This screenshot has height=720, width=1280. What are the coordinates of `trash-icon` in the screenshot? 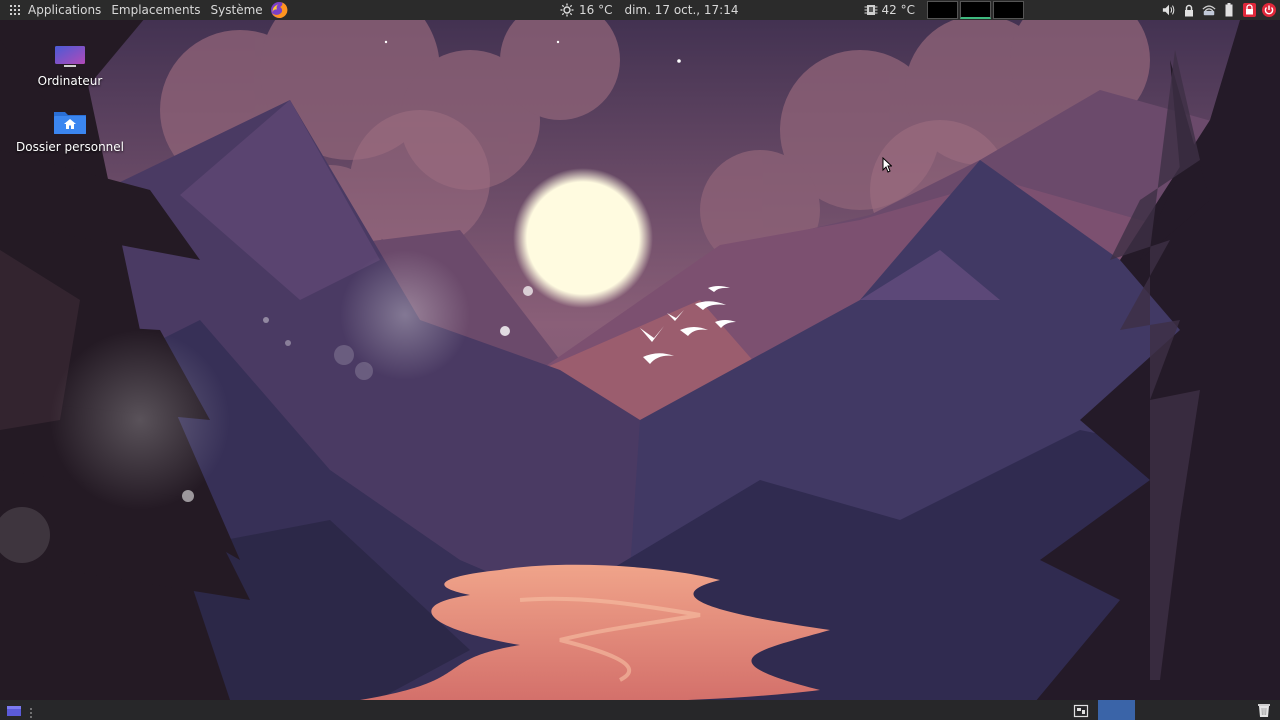 It's located at (1264, 710).